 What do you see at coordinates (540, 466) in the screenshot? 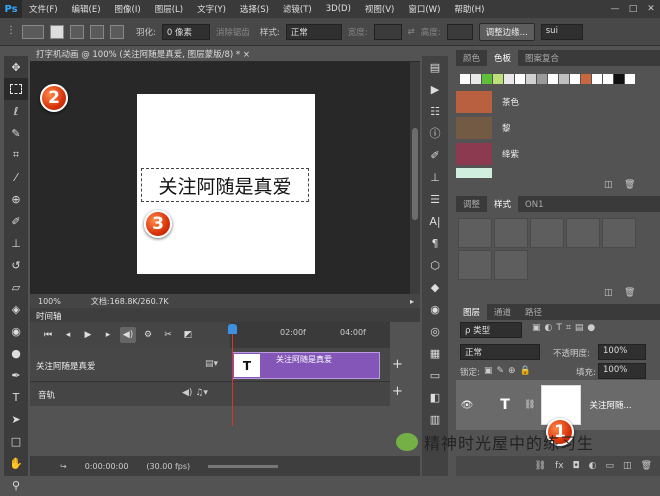
I see `link-layers-icon: ⛓` at bounding box center [540, 466].